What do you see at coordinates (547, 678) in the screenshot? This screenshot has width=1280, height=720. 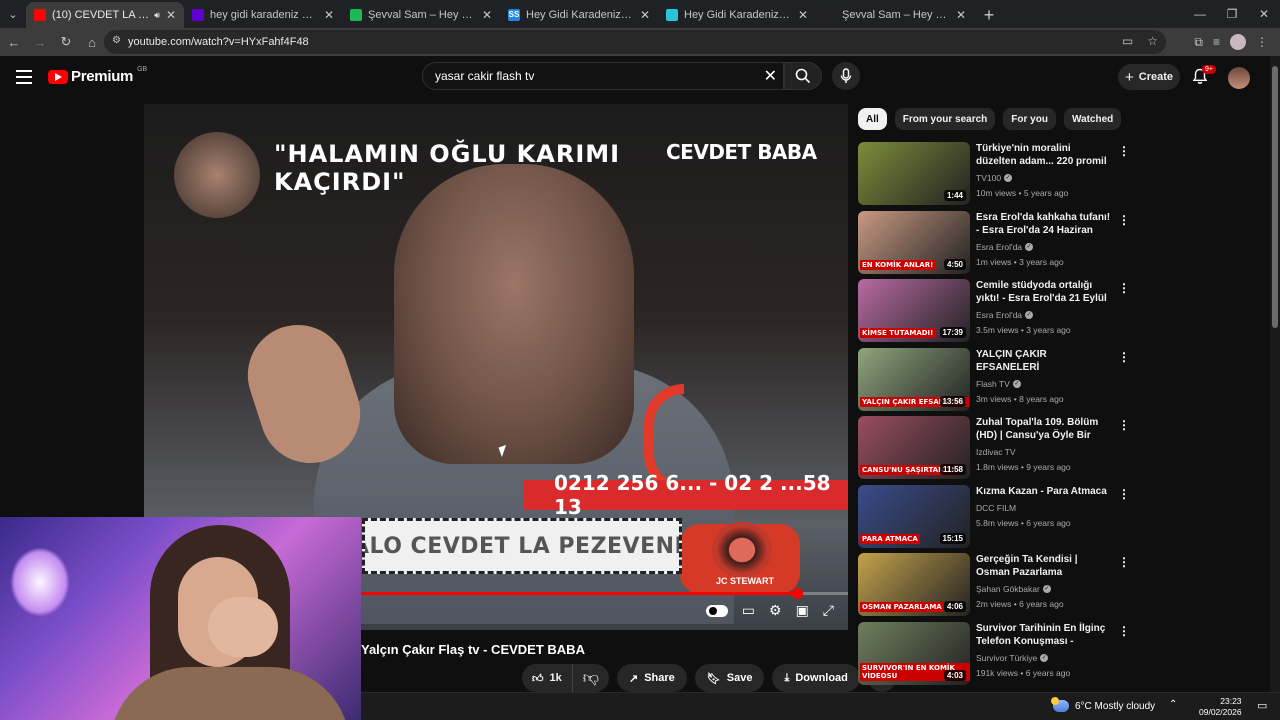 I see `like-button: 👍︎ 1k` at bounding box center [547, 678].